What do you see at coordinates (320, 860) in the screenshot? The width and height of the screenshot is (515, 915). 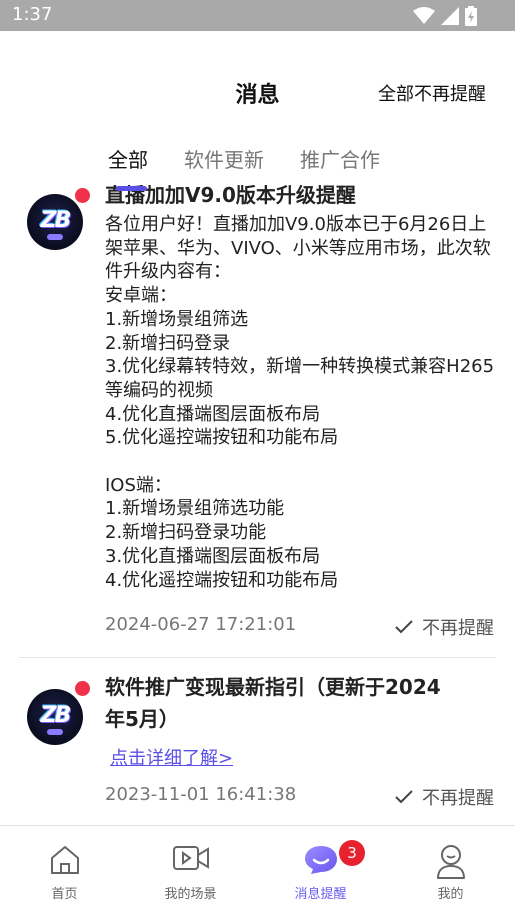 I see `chat-bubble-icon` at bounding box center [320, 860].